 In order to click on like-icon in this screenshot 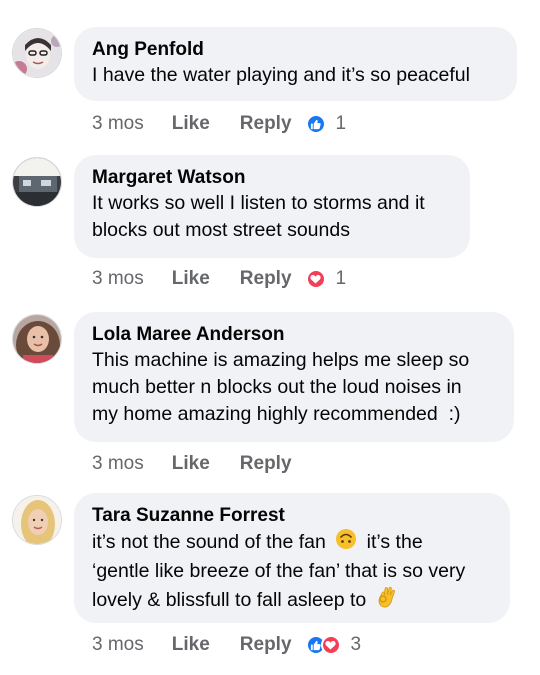, I will do `click(315, 124)`.